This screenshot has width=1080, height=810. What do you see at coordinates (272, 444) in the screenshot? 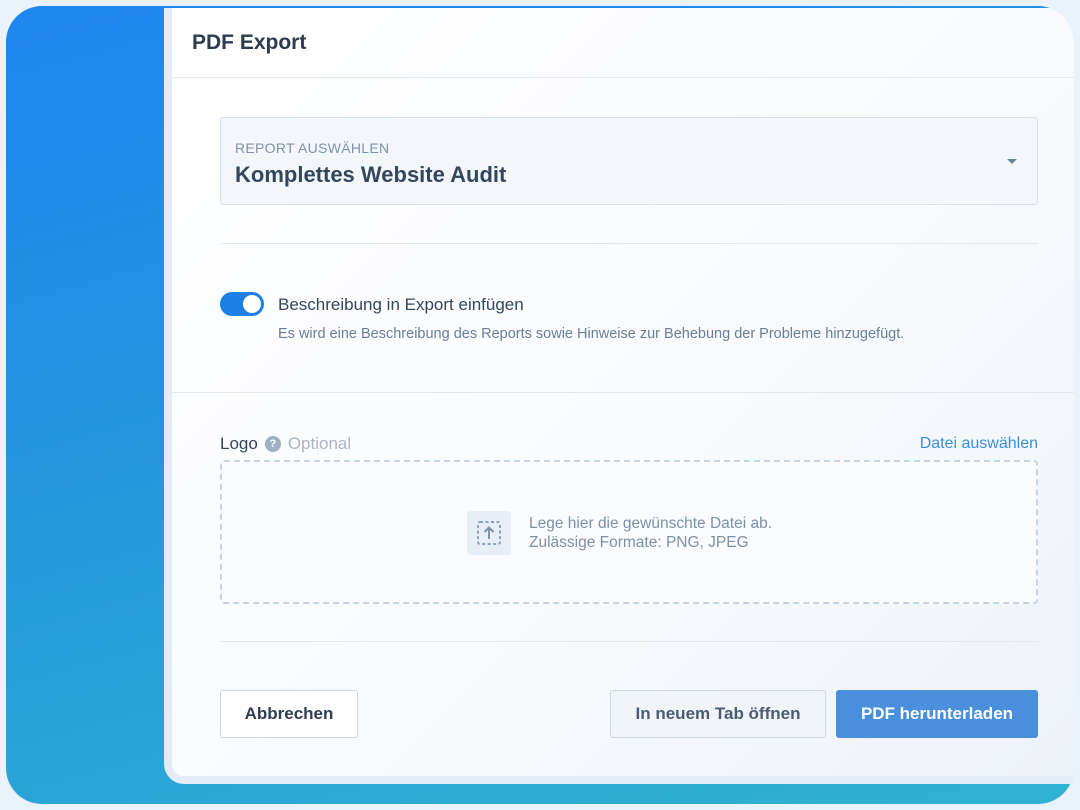
I see `help-icon: ?` at bounding box center [272, 444].